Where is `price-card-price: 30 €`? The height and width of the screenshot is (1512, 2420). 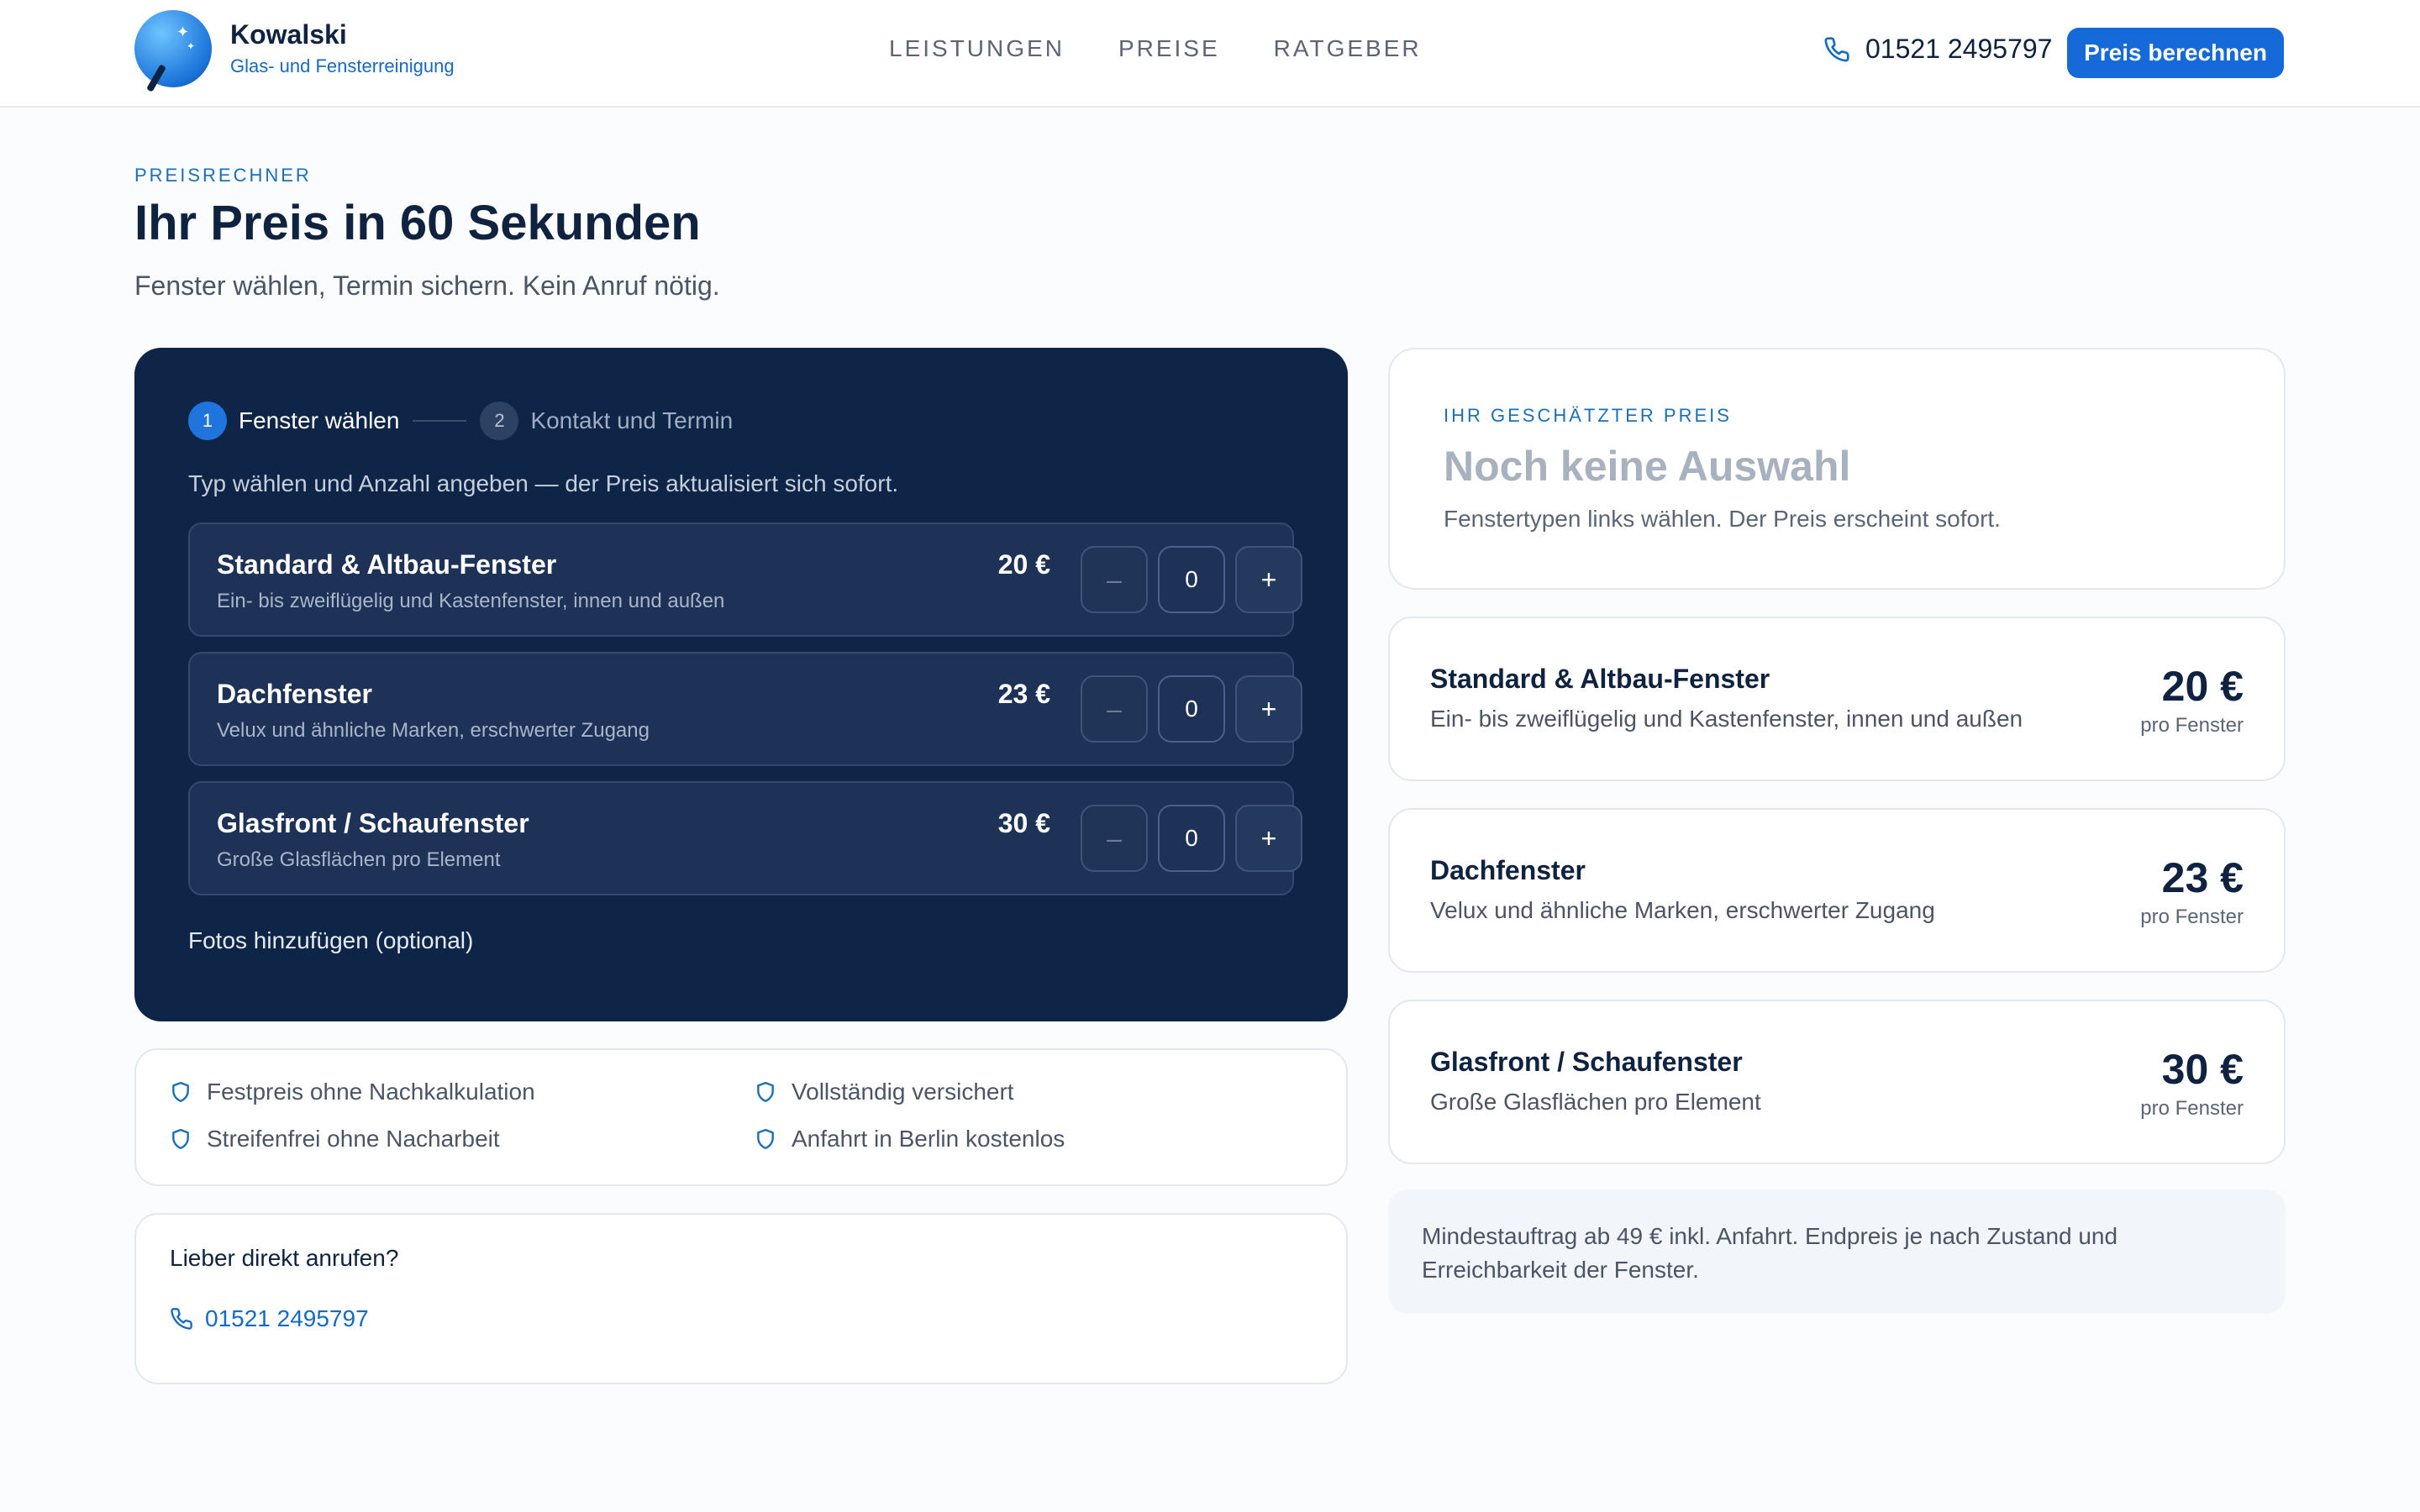 price-card-price: 30 € is located at coordinates (2203, 1069).